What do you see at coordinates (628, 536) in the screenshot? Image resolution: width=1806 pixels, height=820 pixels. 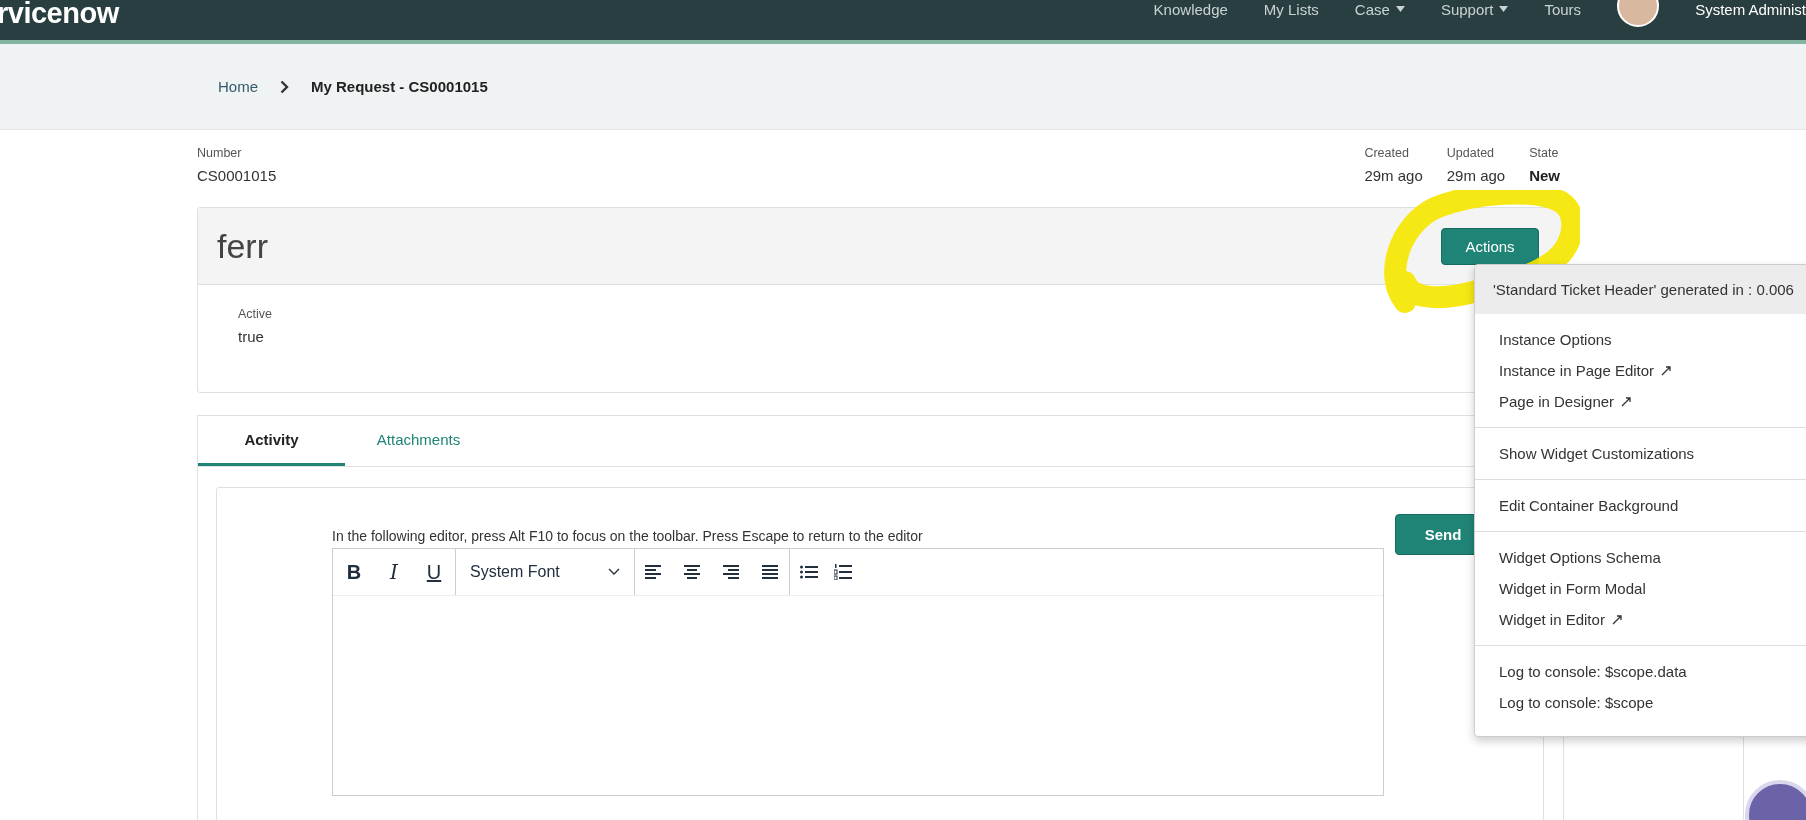 I see `editor-hint: In the following editor, press Alt F10 to focus on the toolbar. Press Escape to return to the editor` at bounding box center [628, 536].